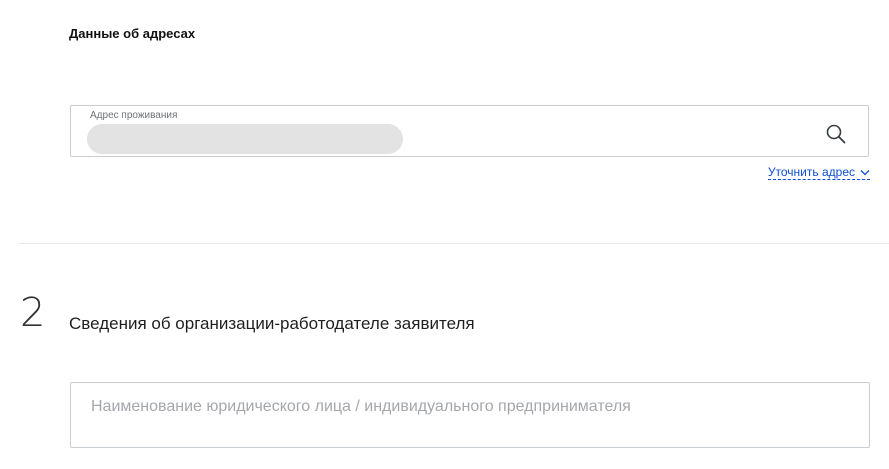  Describe the element at coordinates (461, 407) in the screenshot. I see `organization-name-input` at that location.